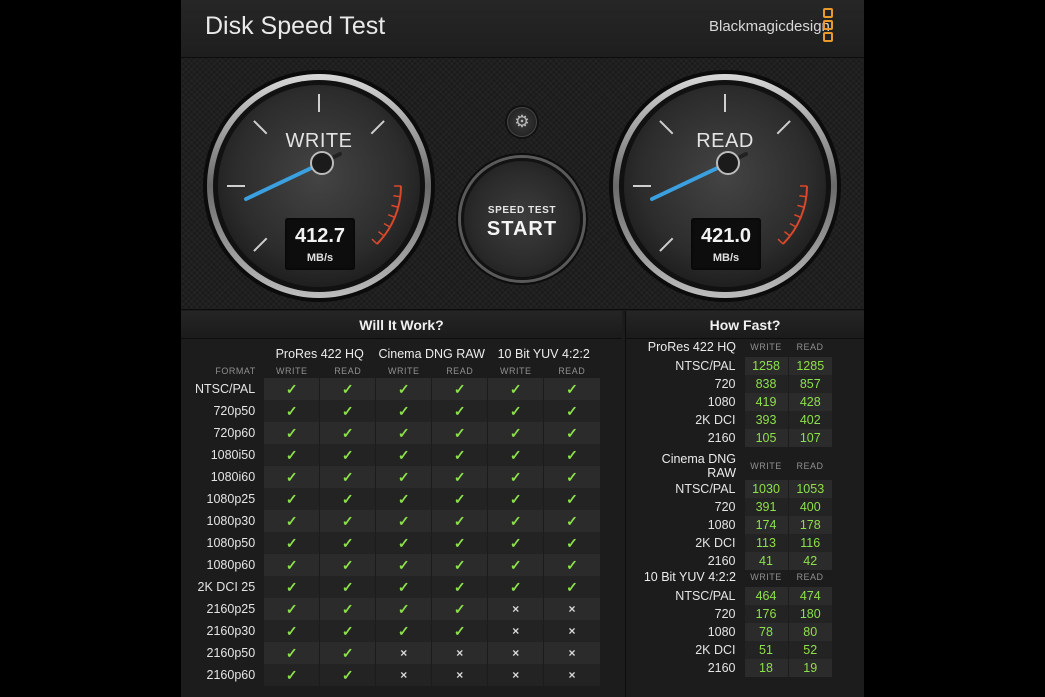 Image resolution: width=1045 pixels, height=697 pixels. I want to click on table-row: 1080i50 ✓ ✓ ✓ ✓ ✓ ✓, so click(397, 455).